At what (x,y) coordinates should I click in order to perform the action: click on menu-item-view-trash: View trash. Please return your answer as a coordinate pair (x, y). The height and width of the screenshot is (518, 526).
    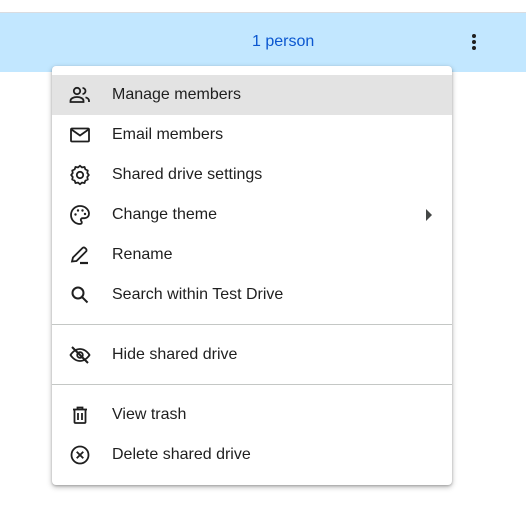
    Looking at the image, I should click on (252, 415).